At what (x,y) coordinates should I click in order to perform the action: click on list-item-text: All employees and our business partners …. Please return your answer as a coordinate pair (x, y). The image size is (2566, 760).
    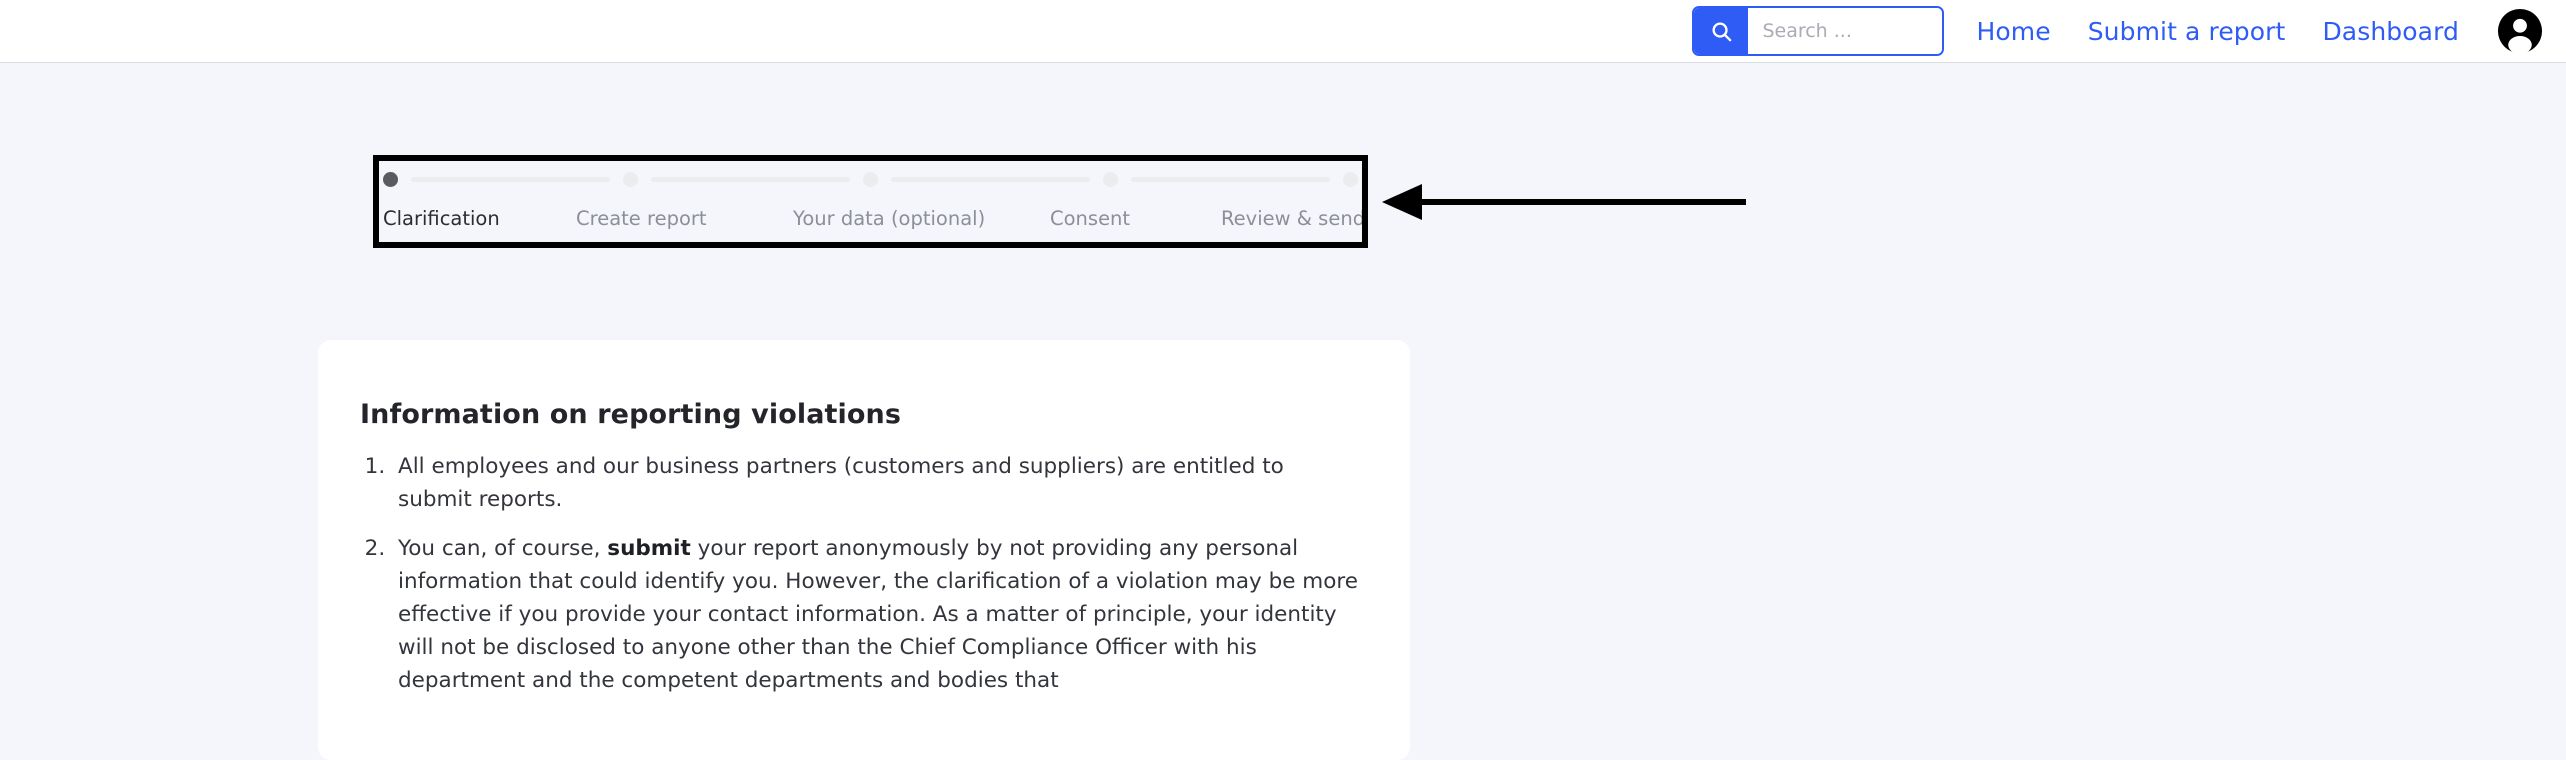
    Looking at the image, I should click on (841, 483).